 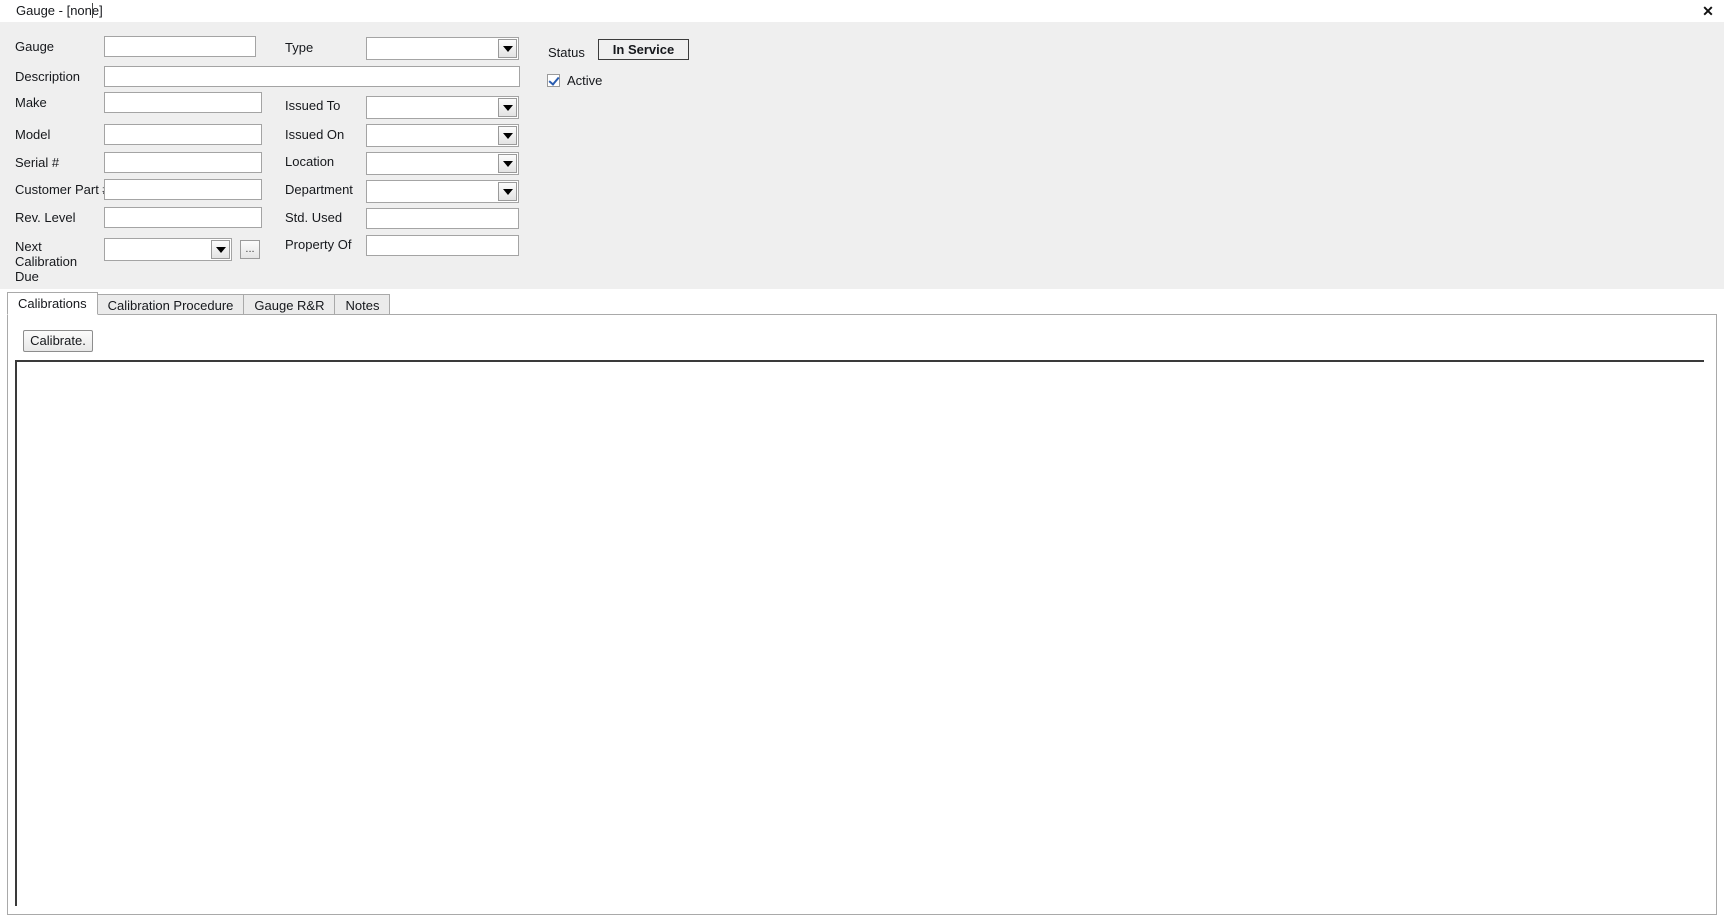 What do you see at coordinates (37, 162) in the screenshot?
I see `serial-number-label: Serial #` at bounding box center [37, 162].